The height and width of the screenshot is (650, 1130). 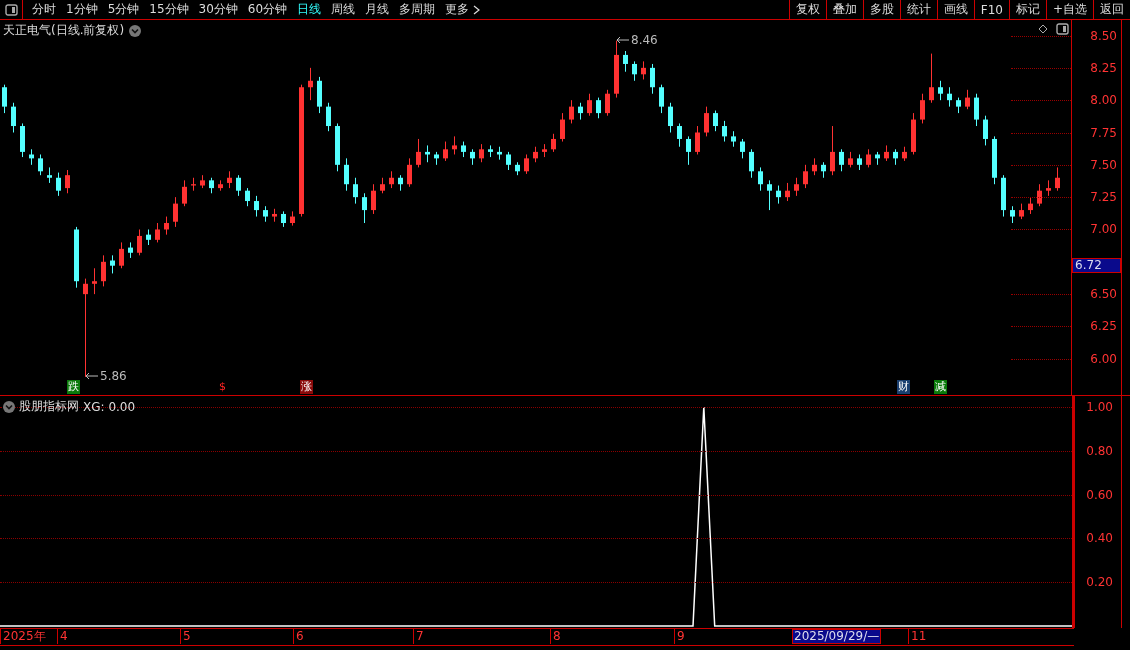 I want to click on date-label: 8, so click(x=555, y=636).